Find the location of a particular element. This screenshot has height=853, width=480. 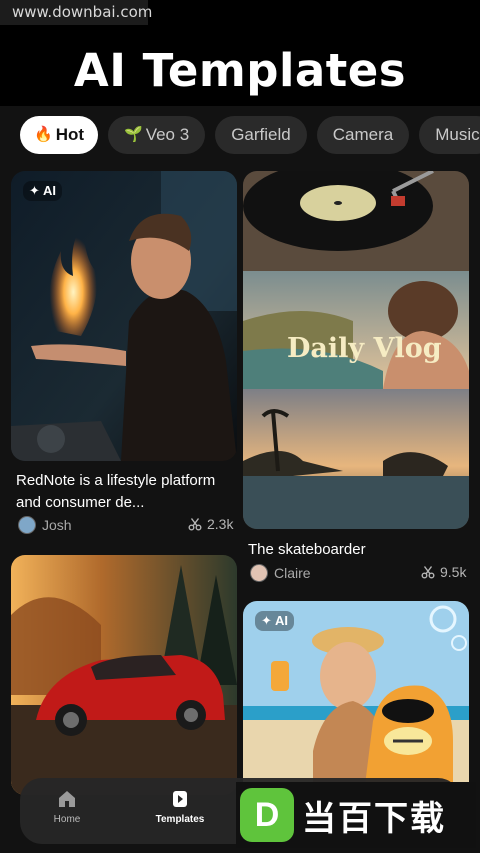

templates-icon is located at coordinates (180, 799).